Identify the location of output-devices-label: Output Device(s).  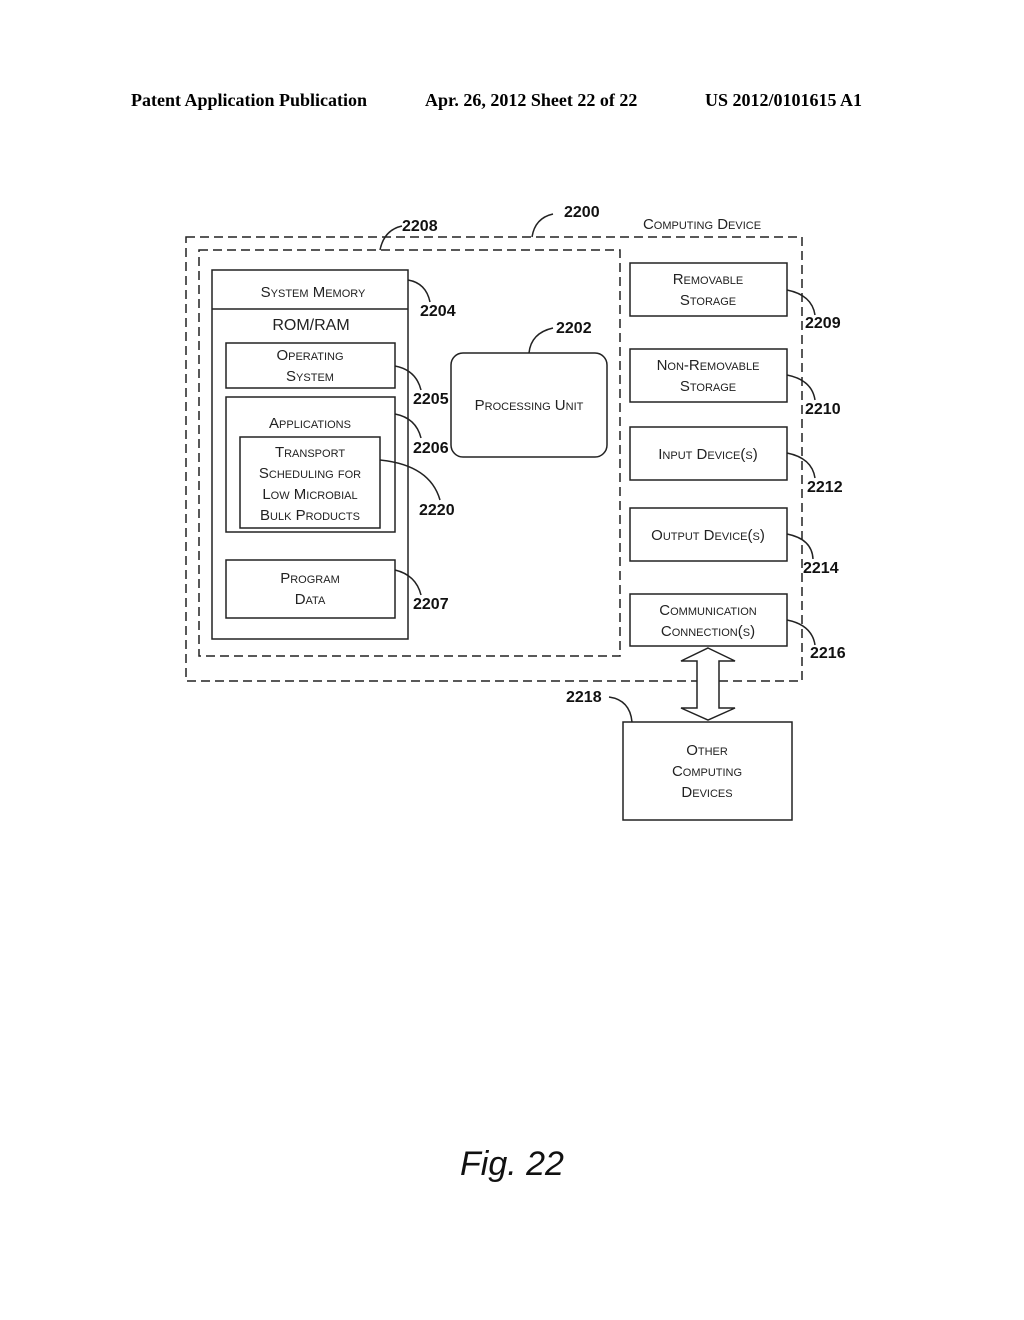
(708, 535).